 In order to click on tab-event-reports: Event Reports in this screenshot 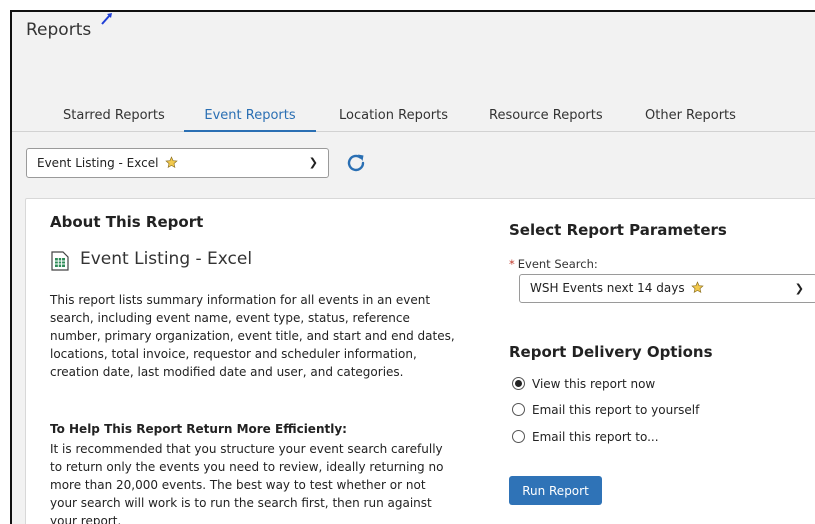, I will do `click(250, 114)`.